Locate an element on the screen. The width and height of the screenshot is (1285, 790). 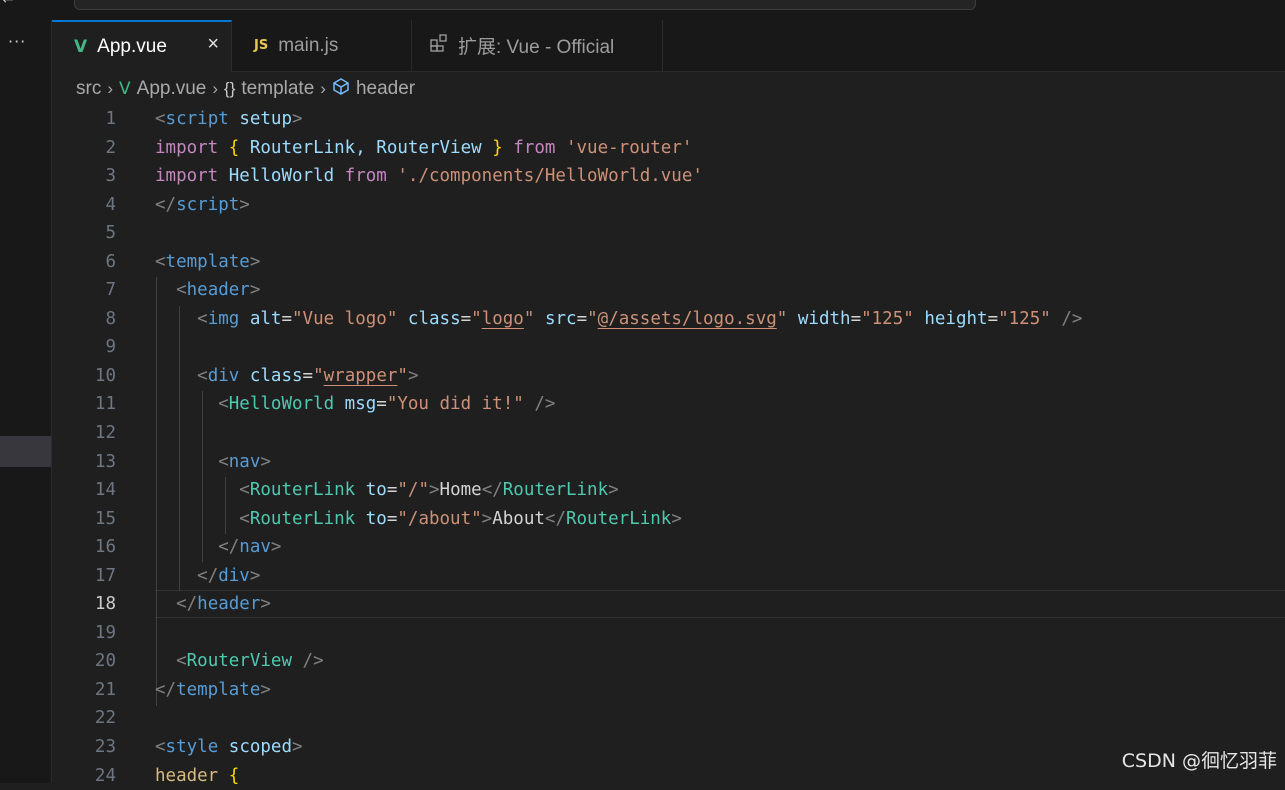
code-token: scoped is located at coordinates (260, 747).